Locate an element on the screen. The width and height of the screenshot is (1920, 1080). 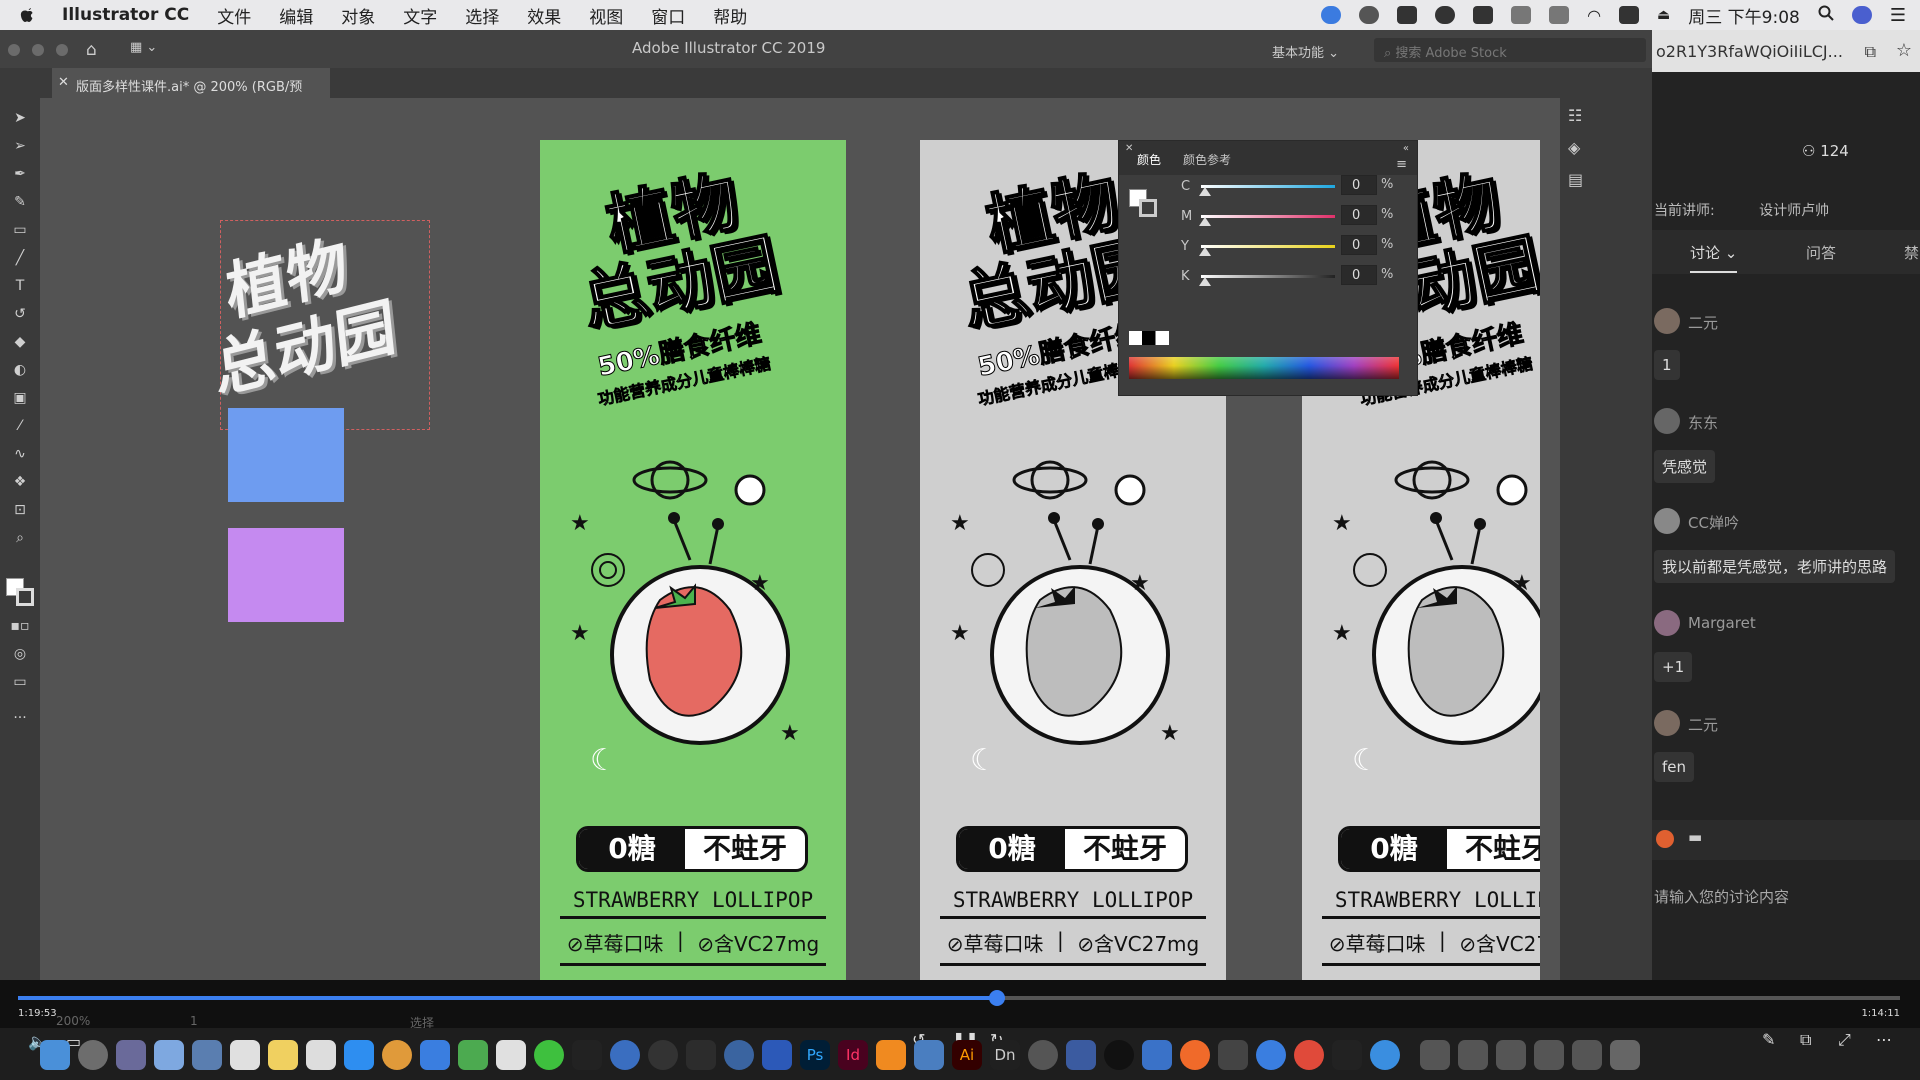
browser-address-bar: o2R1Y3RfaWQiOiIiLCJ... ⧉ ☆ is located at coordinates (1786, 51).